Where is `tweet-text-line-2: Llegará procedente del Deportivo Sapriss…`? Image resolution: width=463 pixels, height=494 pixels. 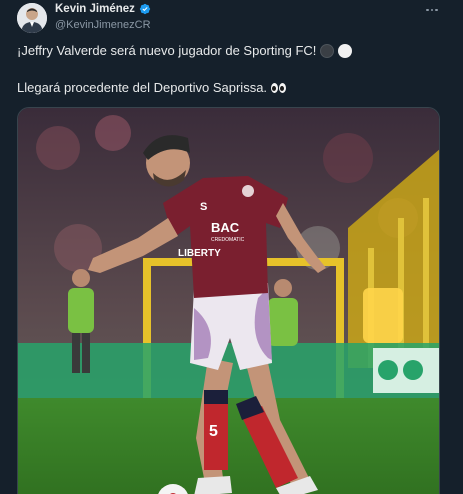 tweet-text-line-2: Llegará procedente del Deportivo Sapriss… is located at coordinates (152, 87).